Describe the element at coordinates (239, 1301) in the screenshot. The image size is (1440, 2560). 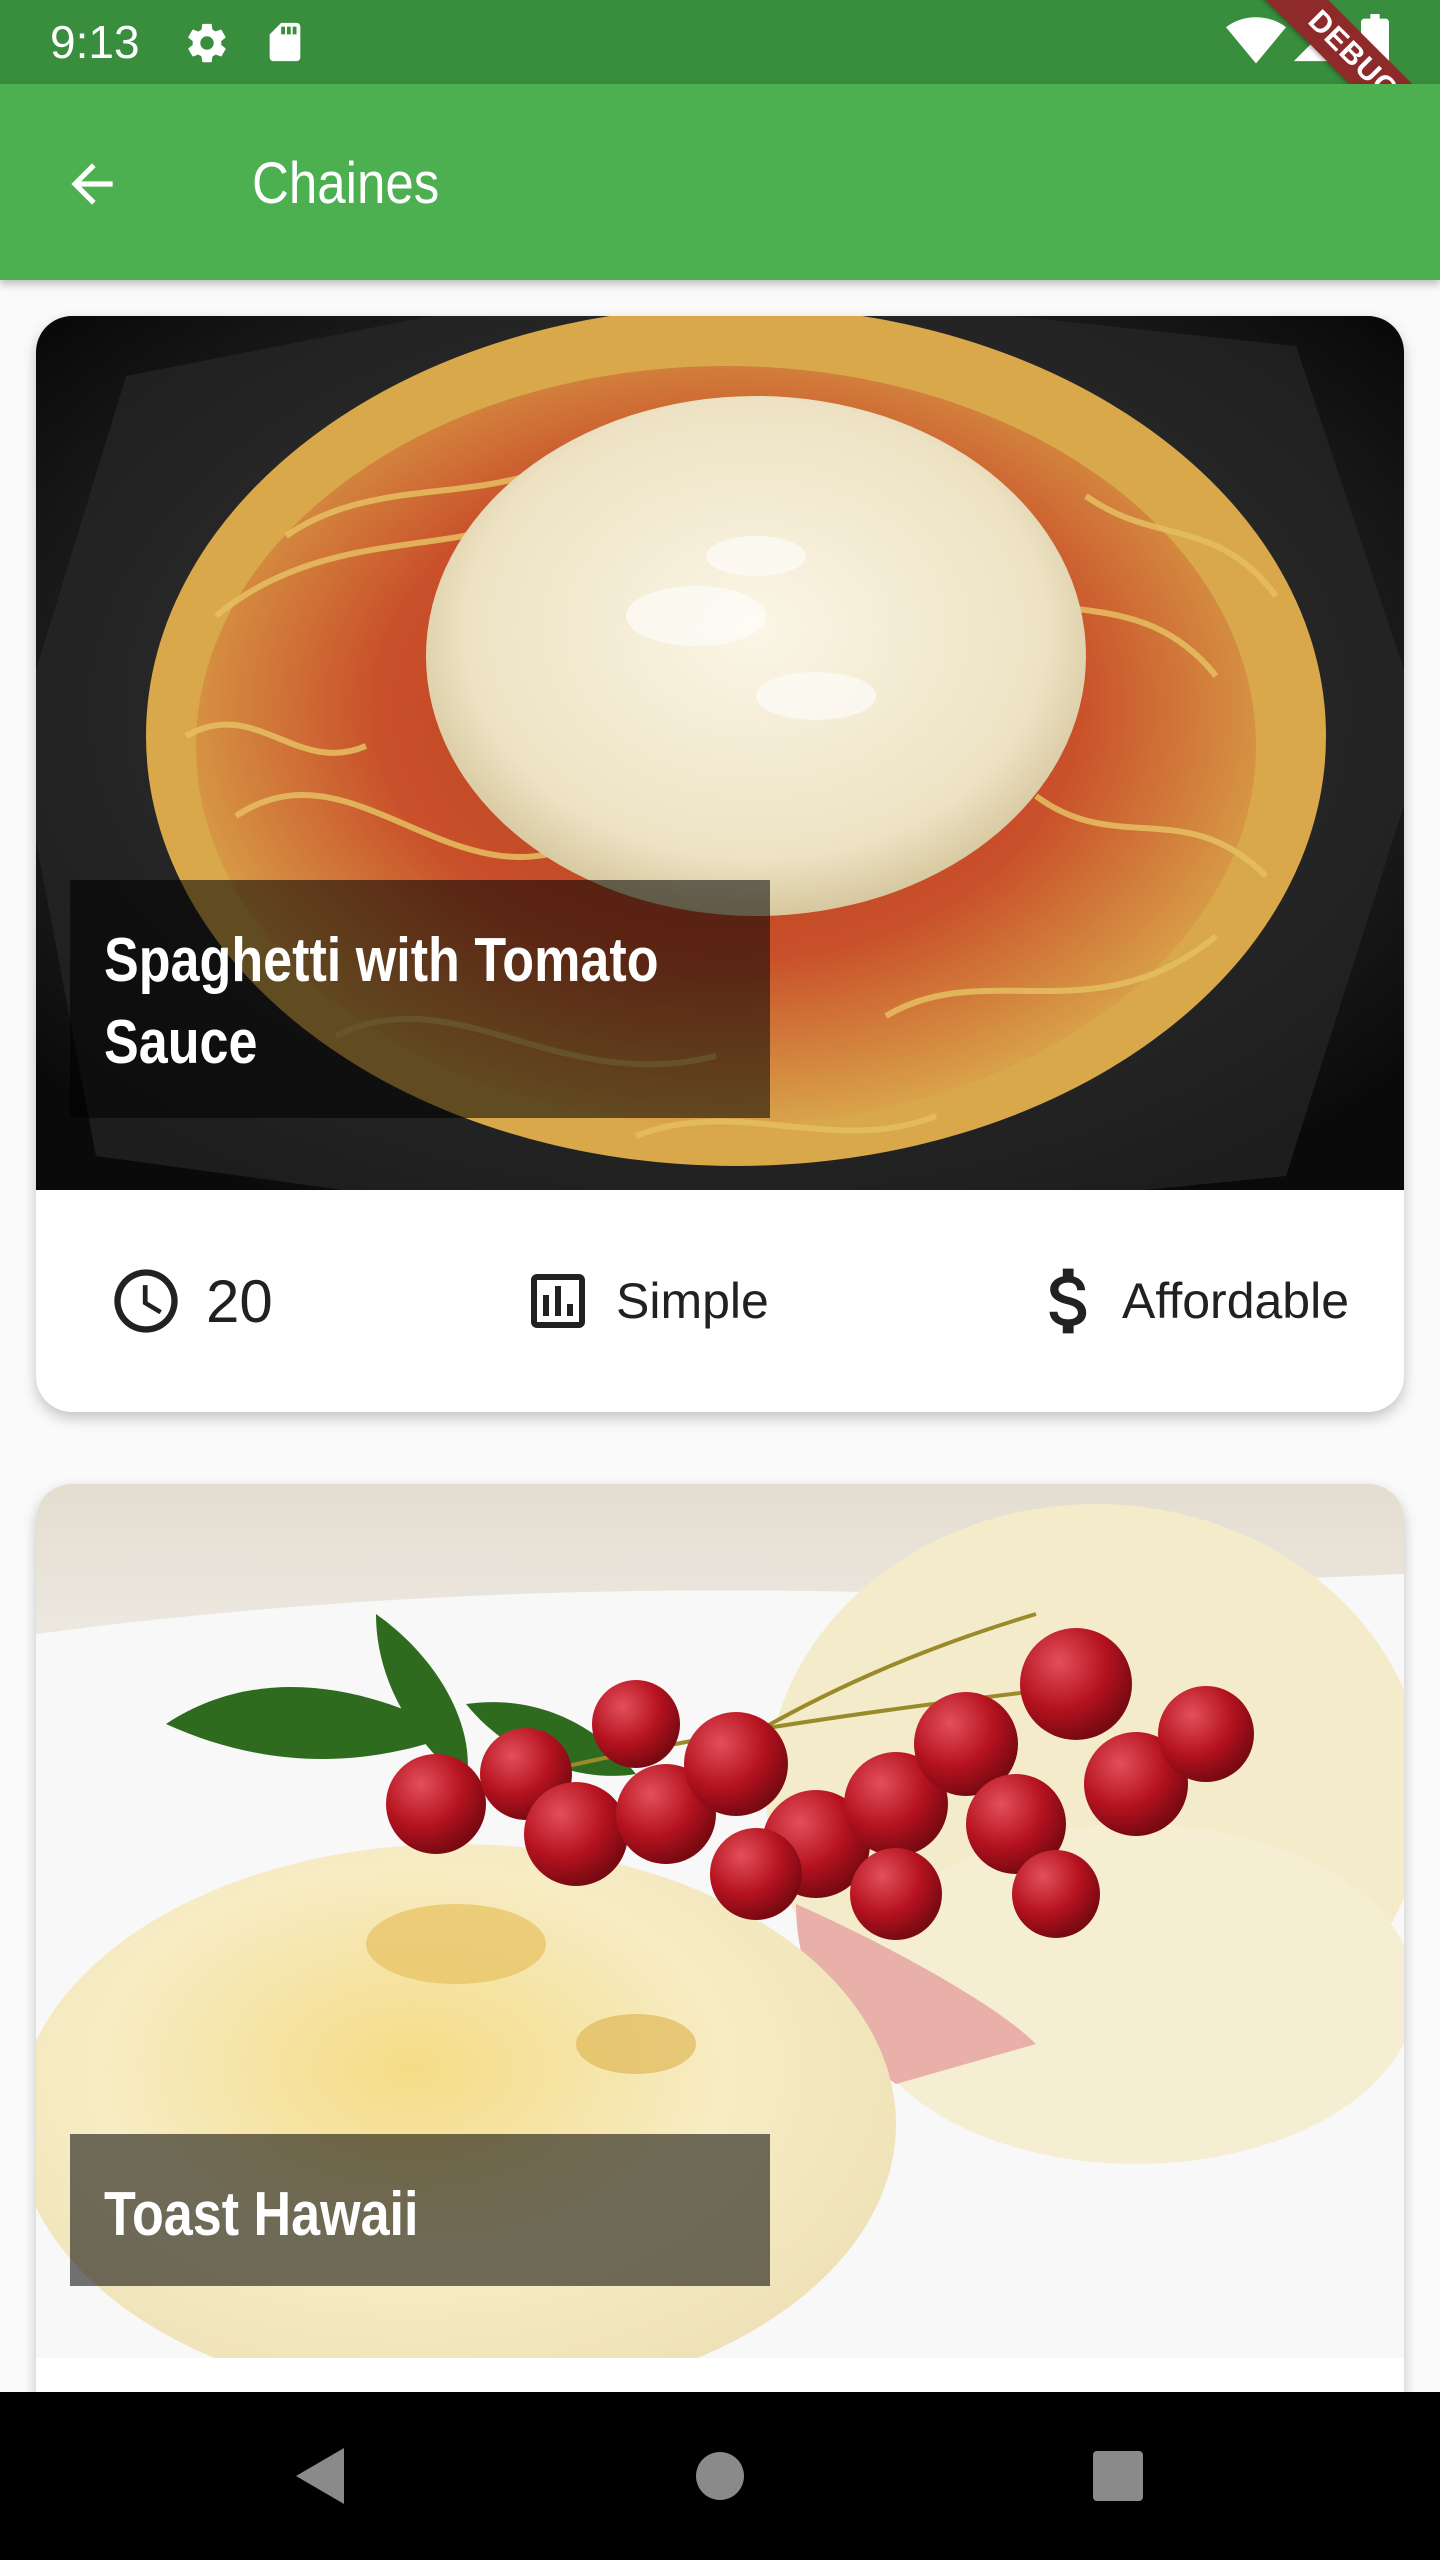
I see `meal-duration-value: 20` at that location.